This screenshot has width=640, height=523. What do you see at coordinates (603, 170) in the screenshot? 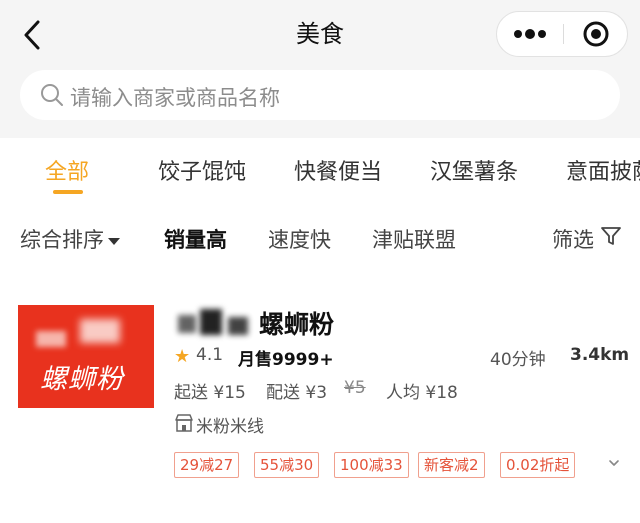
I see `tab-pasta-pizza: 意面披萨` at bounding box center [603, 170].